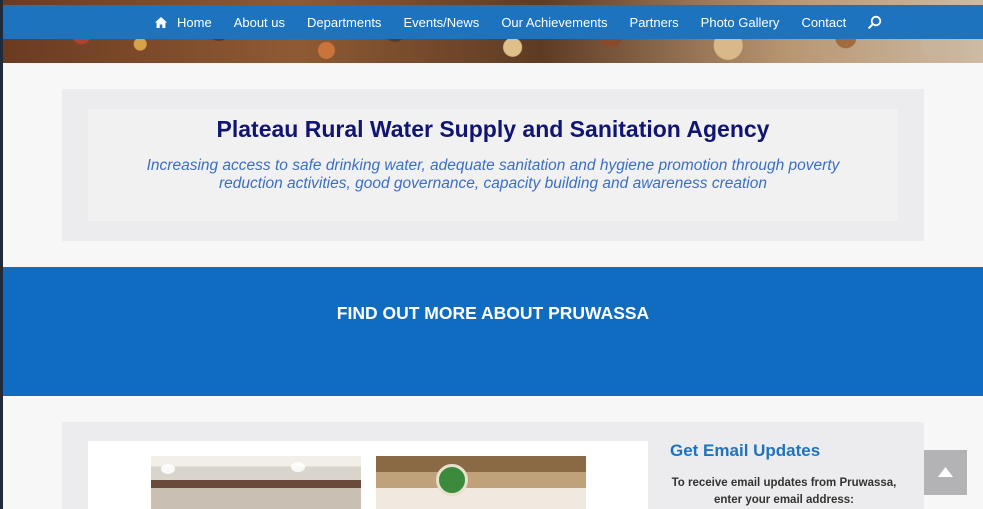  I want to click on left-edge, so click(1, 254).